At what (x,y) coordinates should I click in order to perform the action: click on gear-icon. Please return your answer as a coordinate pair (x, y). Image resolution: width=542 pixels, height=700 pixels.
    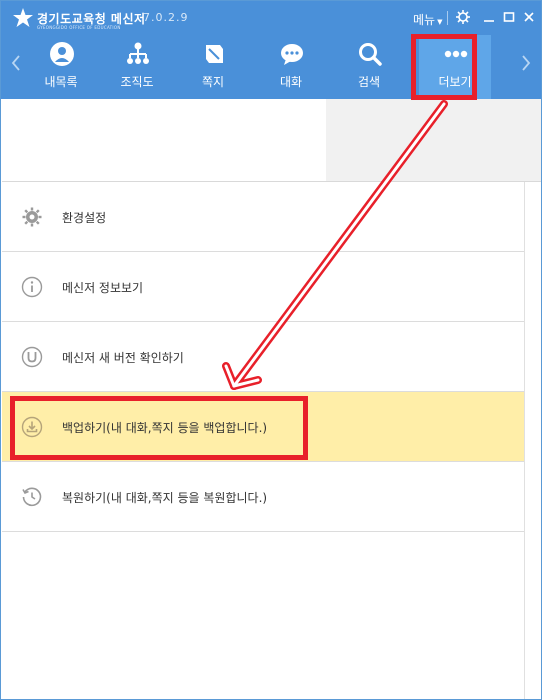
    Looking at the image, I should click on (32, 217).